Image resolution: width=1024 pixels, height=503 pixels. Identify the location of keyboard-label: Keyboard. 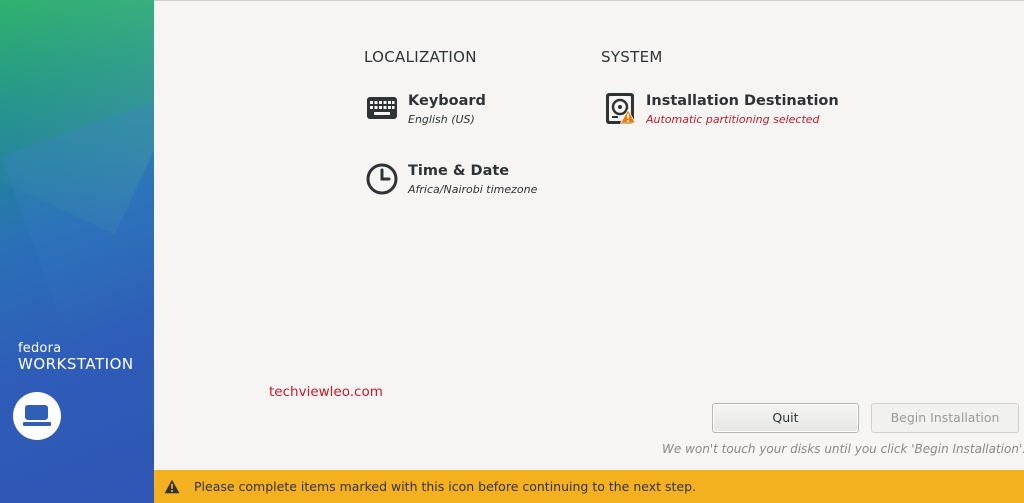
(447, 101).